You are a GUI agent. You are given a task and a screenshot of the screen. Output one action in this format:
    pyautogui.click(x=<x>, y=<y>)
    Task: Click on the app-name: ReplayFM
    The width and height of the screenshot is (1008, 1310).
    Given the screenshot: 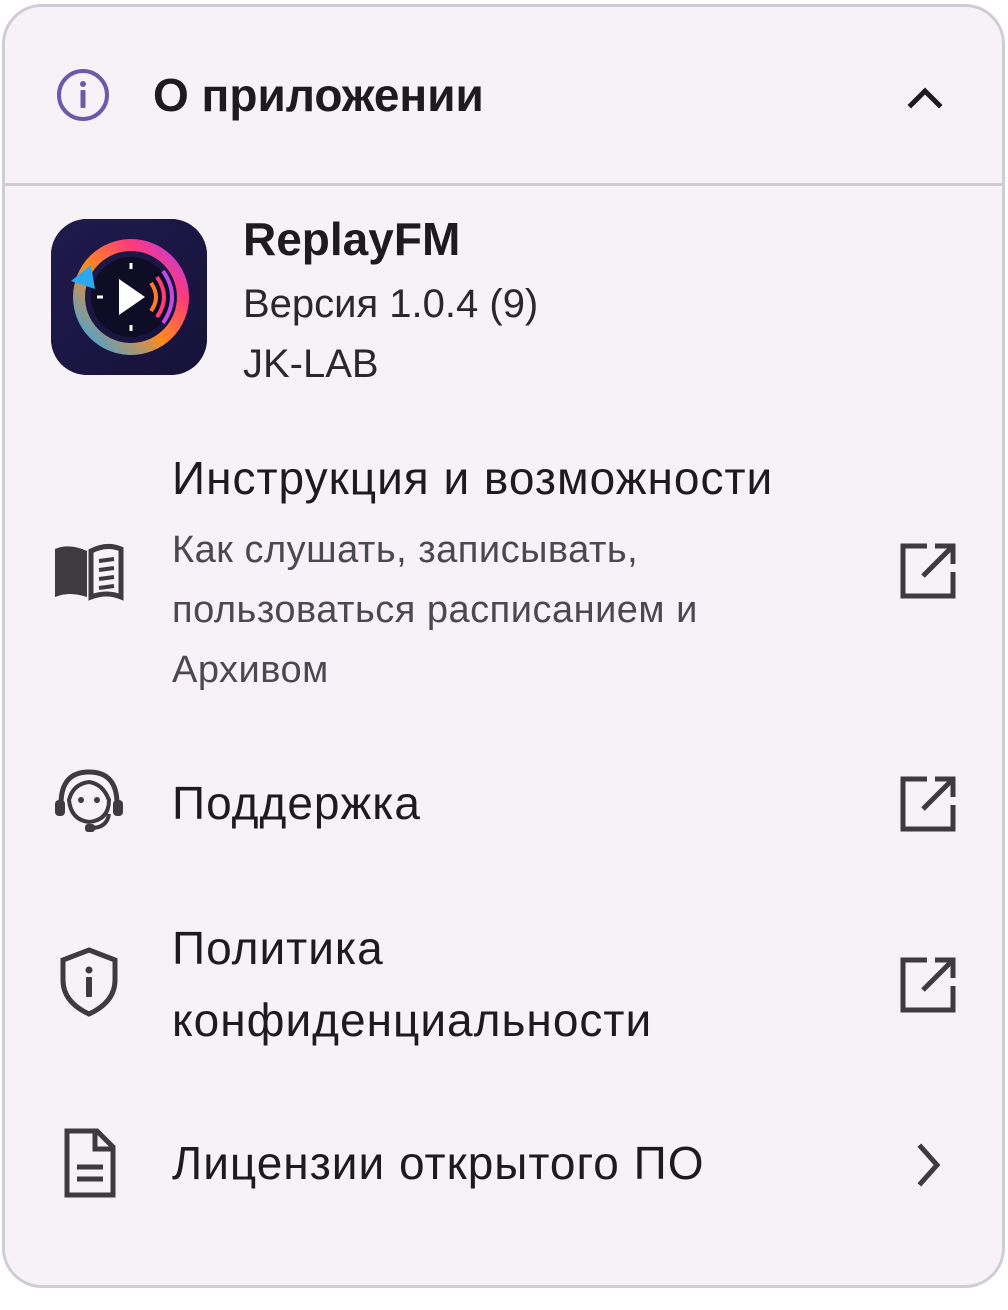 What is the action you would take?
    pyautogui.click(x=352, y=239)
    